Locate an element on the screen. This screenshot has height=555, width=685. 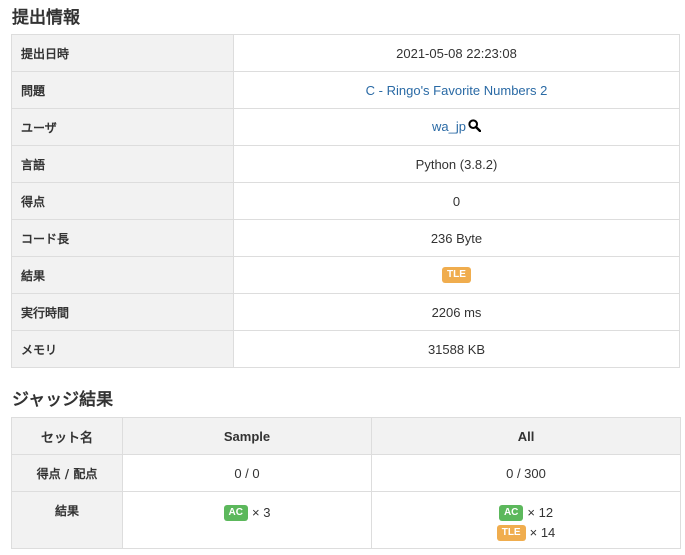
table-header-row: セット名 Sample All is located at coordinates (346, 436).